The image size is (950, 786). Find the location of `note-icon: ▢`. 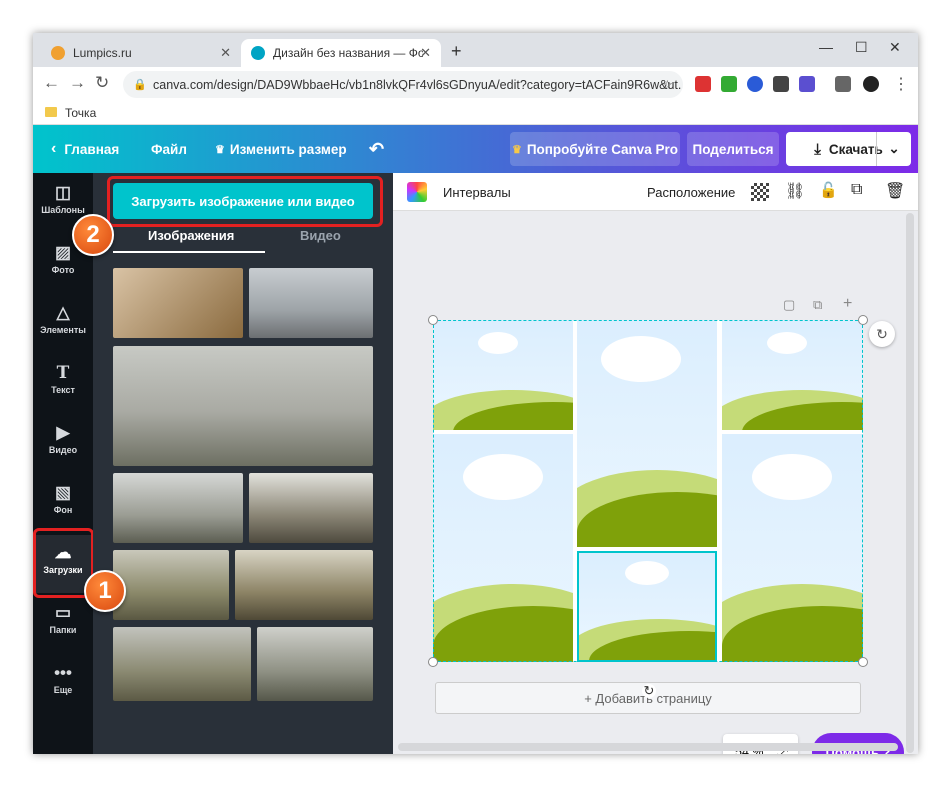

note-icon: ▢ is located at coordinates (789, 305).